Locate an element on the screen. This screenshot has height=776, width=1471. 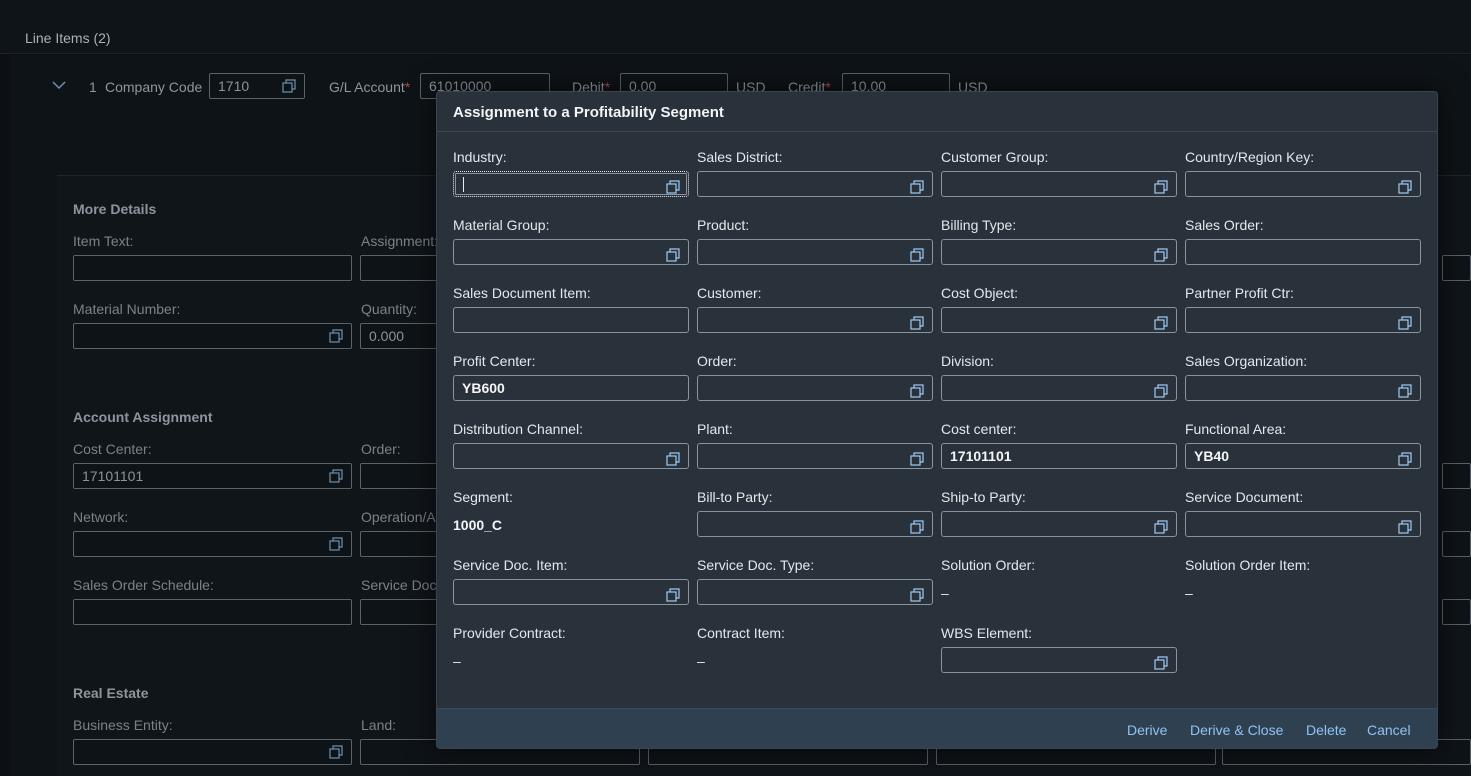
quantity-label: Quantity: is located at coordinates (389, 309).